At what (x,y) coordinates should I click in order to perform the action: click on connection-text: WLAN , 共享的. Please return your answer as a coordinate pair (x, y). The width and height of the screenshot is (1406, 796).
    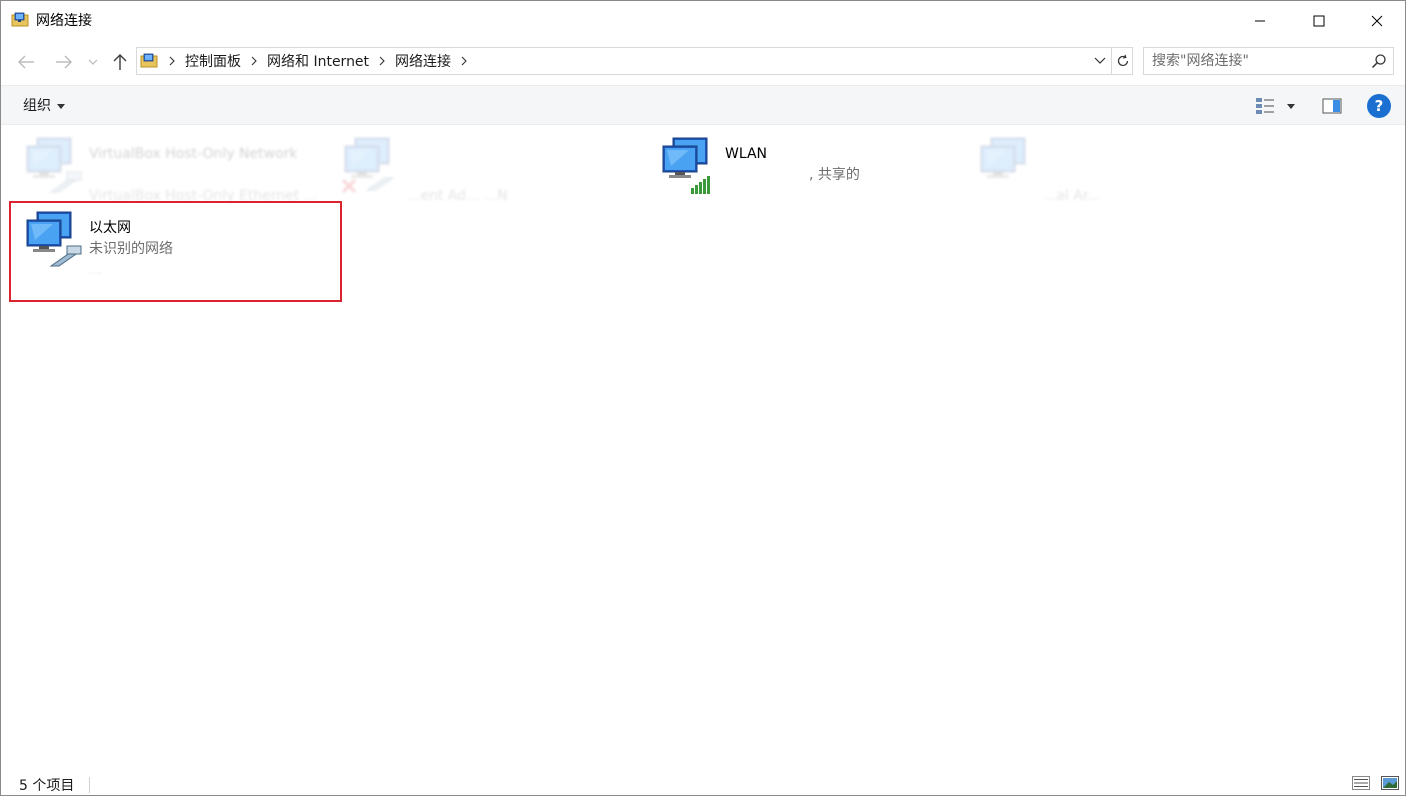
    Looking at the image, I should click on (792, 175).